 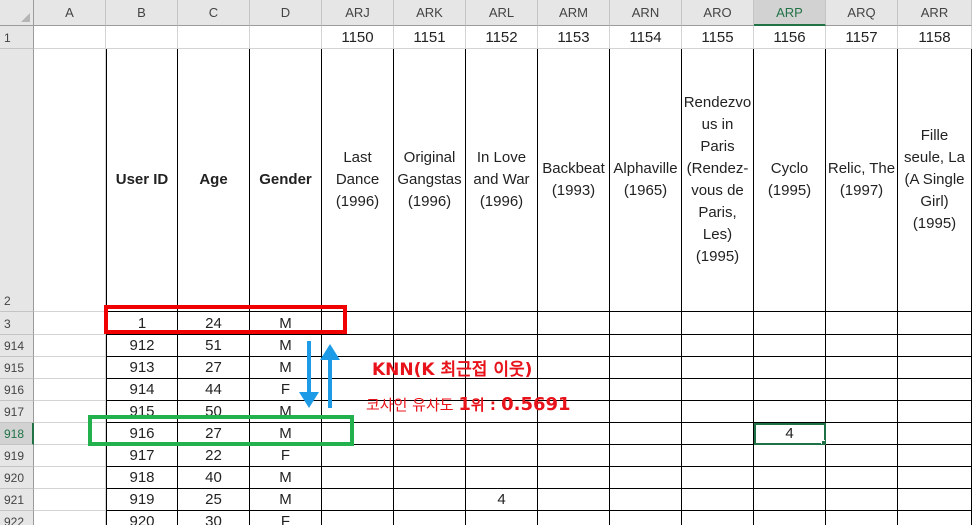 I want to click on similarity-label: 코사인 유사도, so click(x=412, y=405).